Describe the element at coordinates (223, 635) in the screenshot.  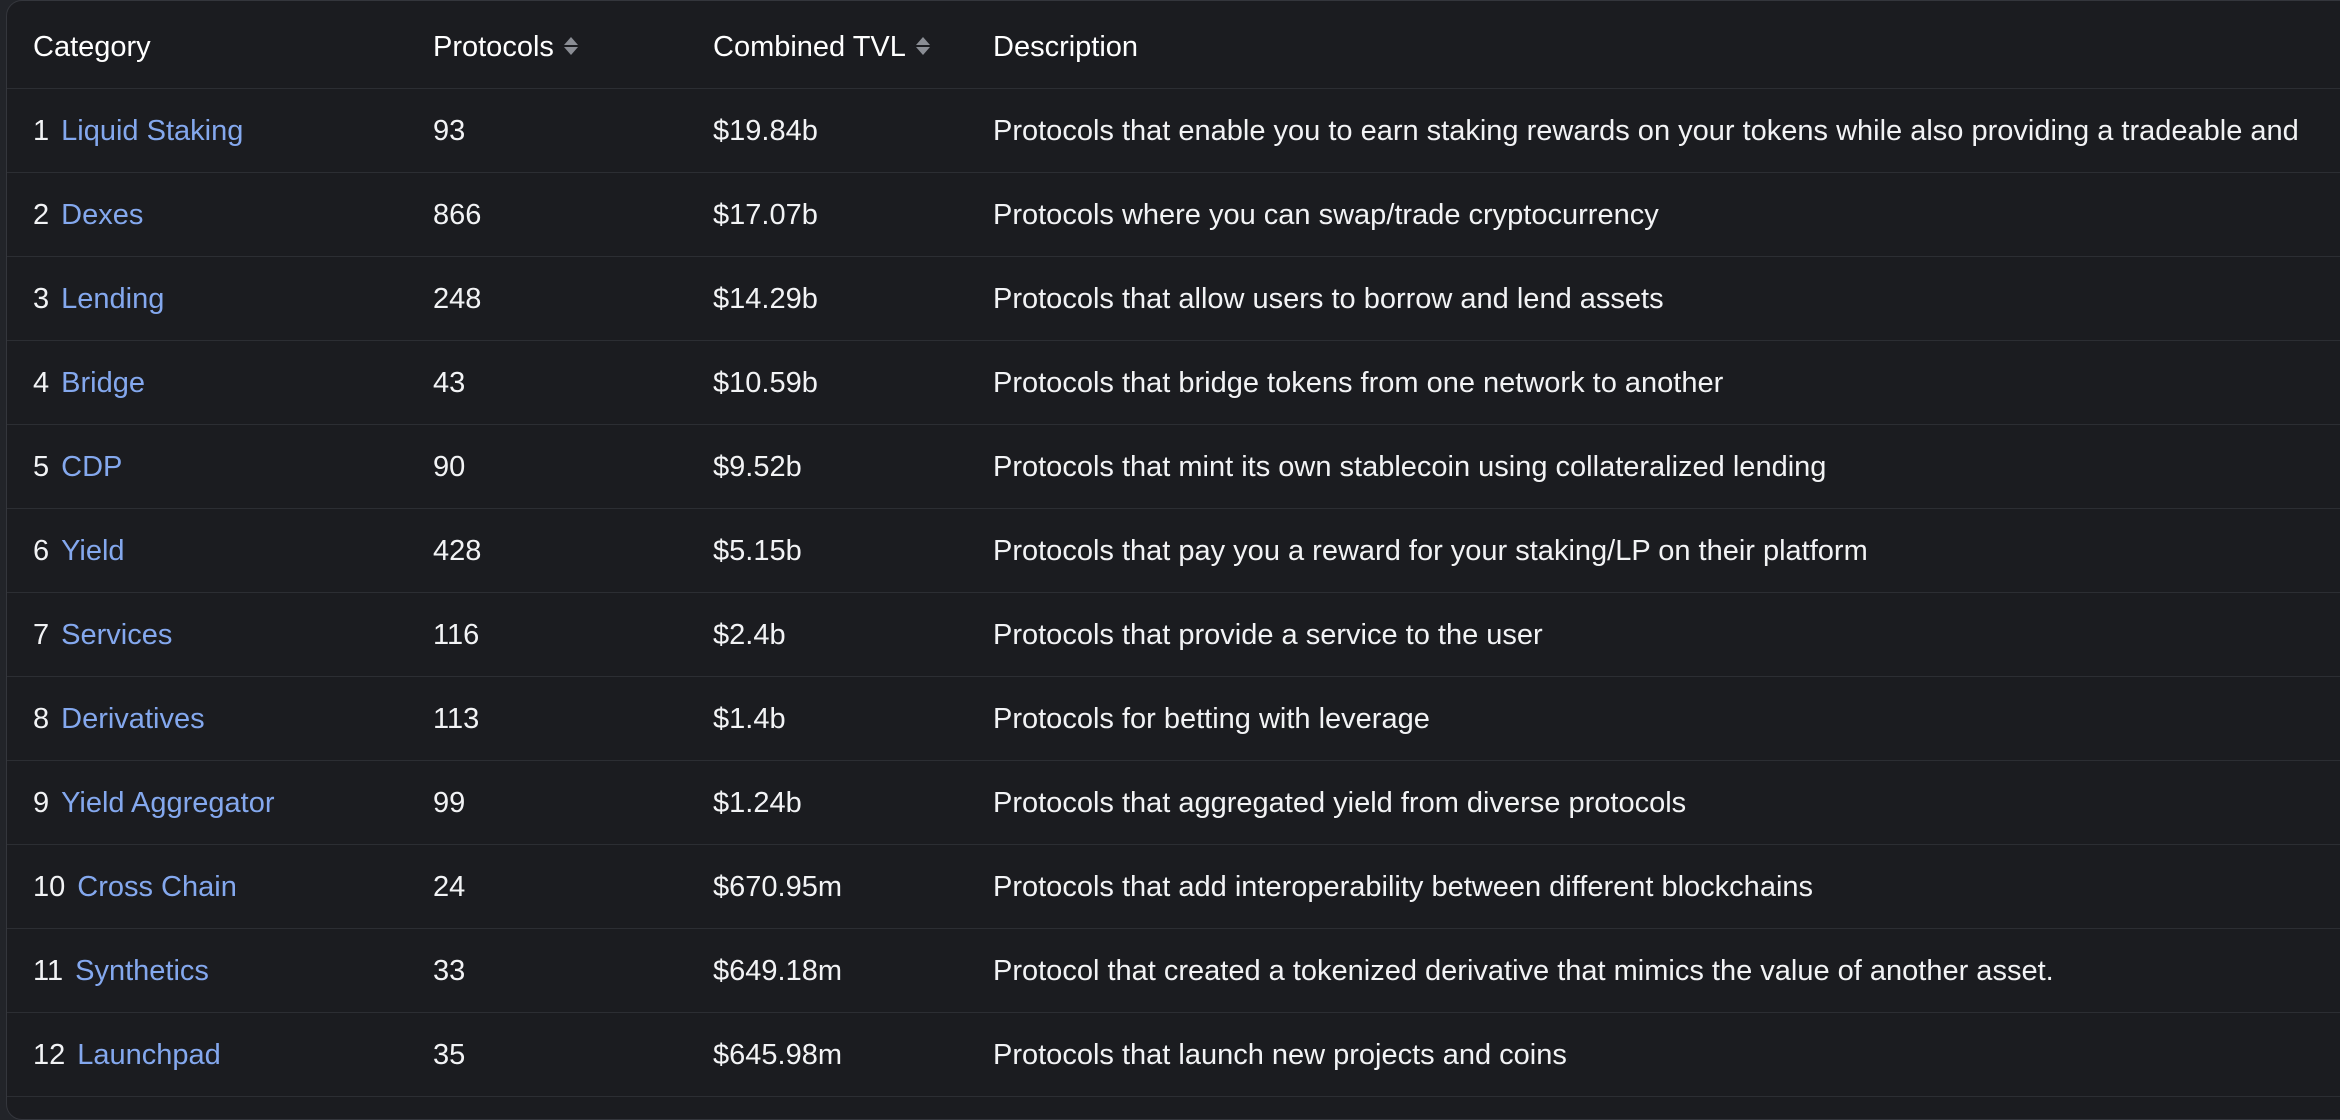
I see `category-cell: 7 Services` at that location.